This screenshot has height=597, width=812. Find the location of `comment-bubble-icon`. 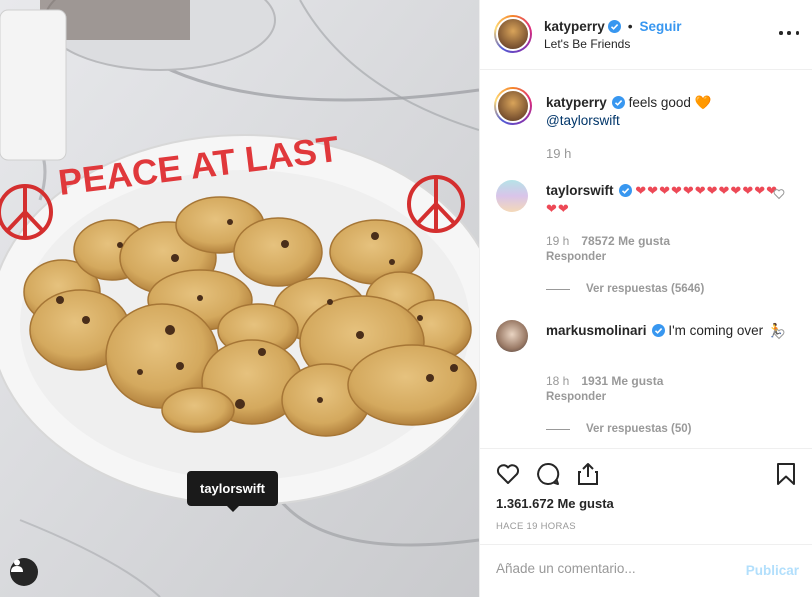

comment-bubble-icon is located at coordinates (548, 474).